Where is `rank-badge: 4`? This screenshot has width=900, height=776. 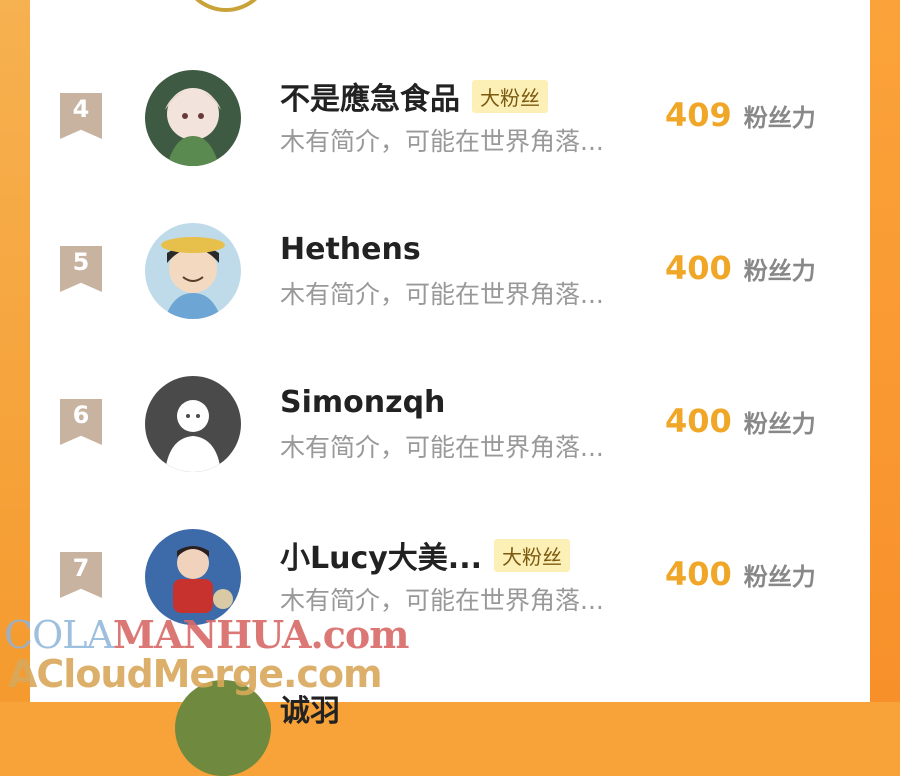
rank-badge: 4 is located at coordinates (81, 116).